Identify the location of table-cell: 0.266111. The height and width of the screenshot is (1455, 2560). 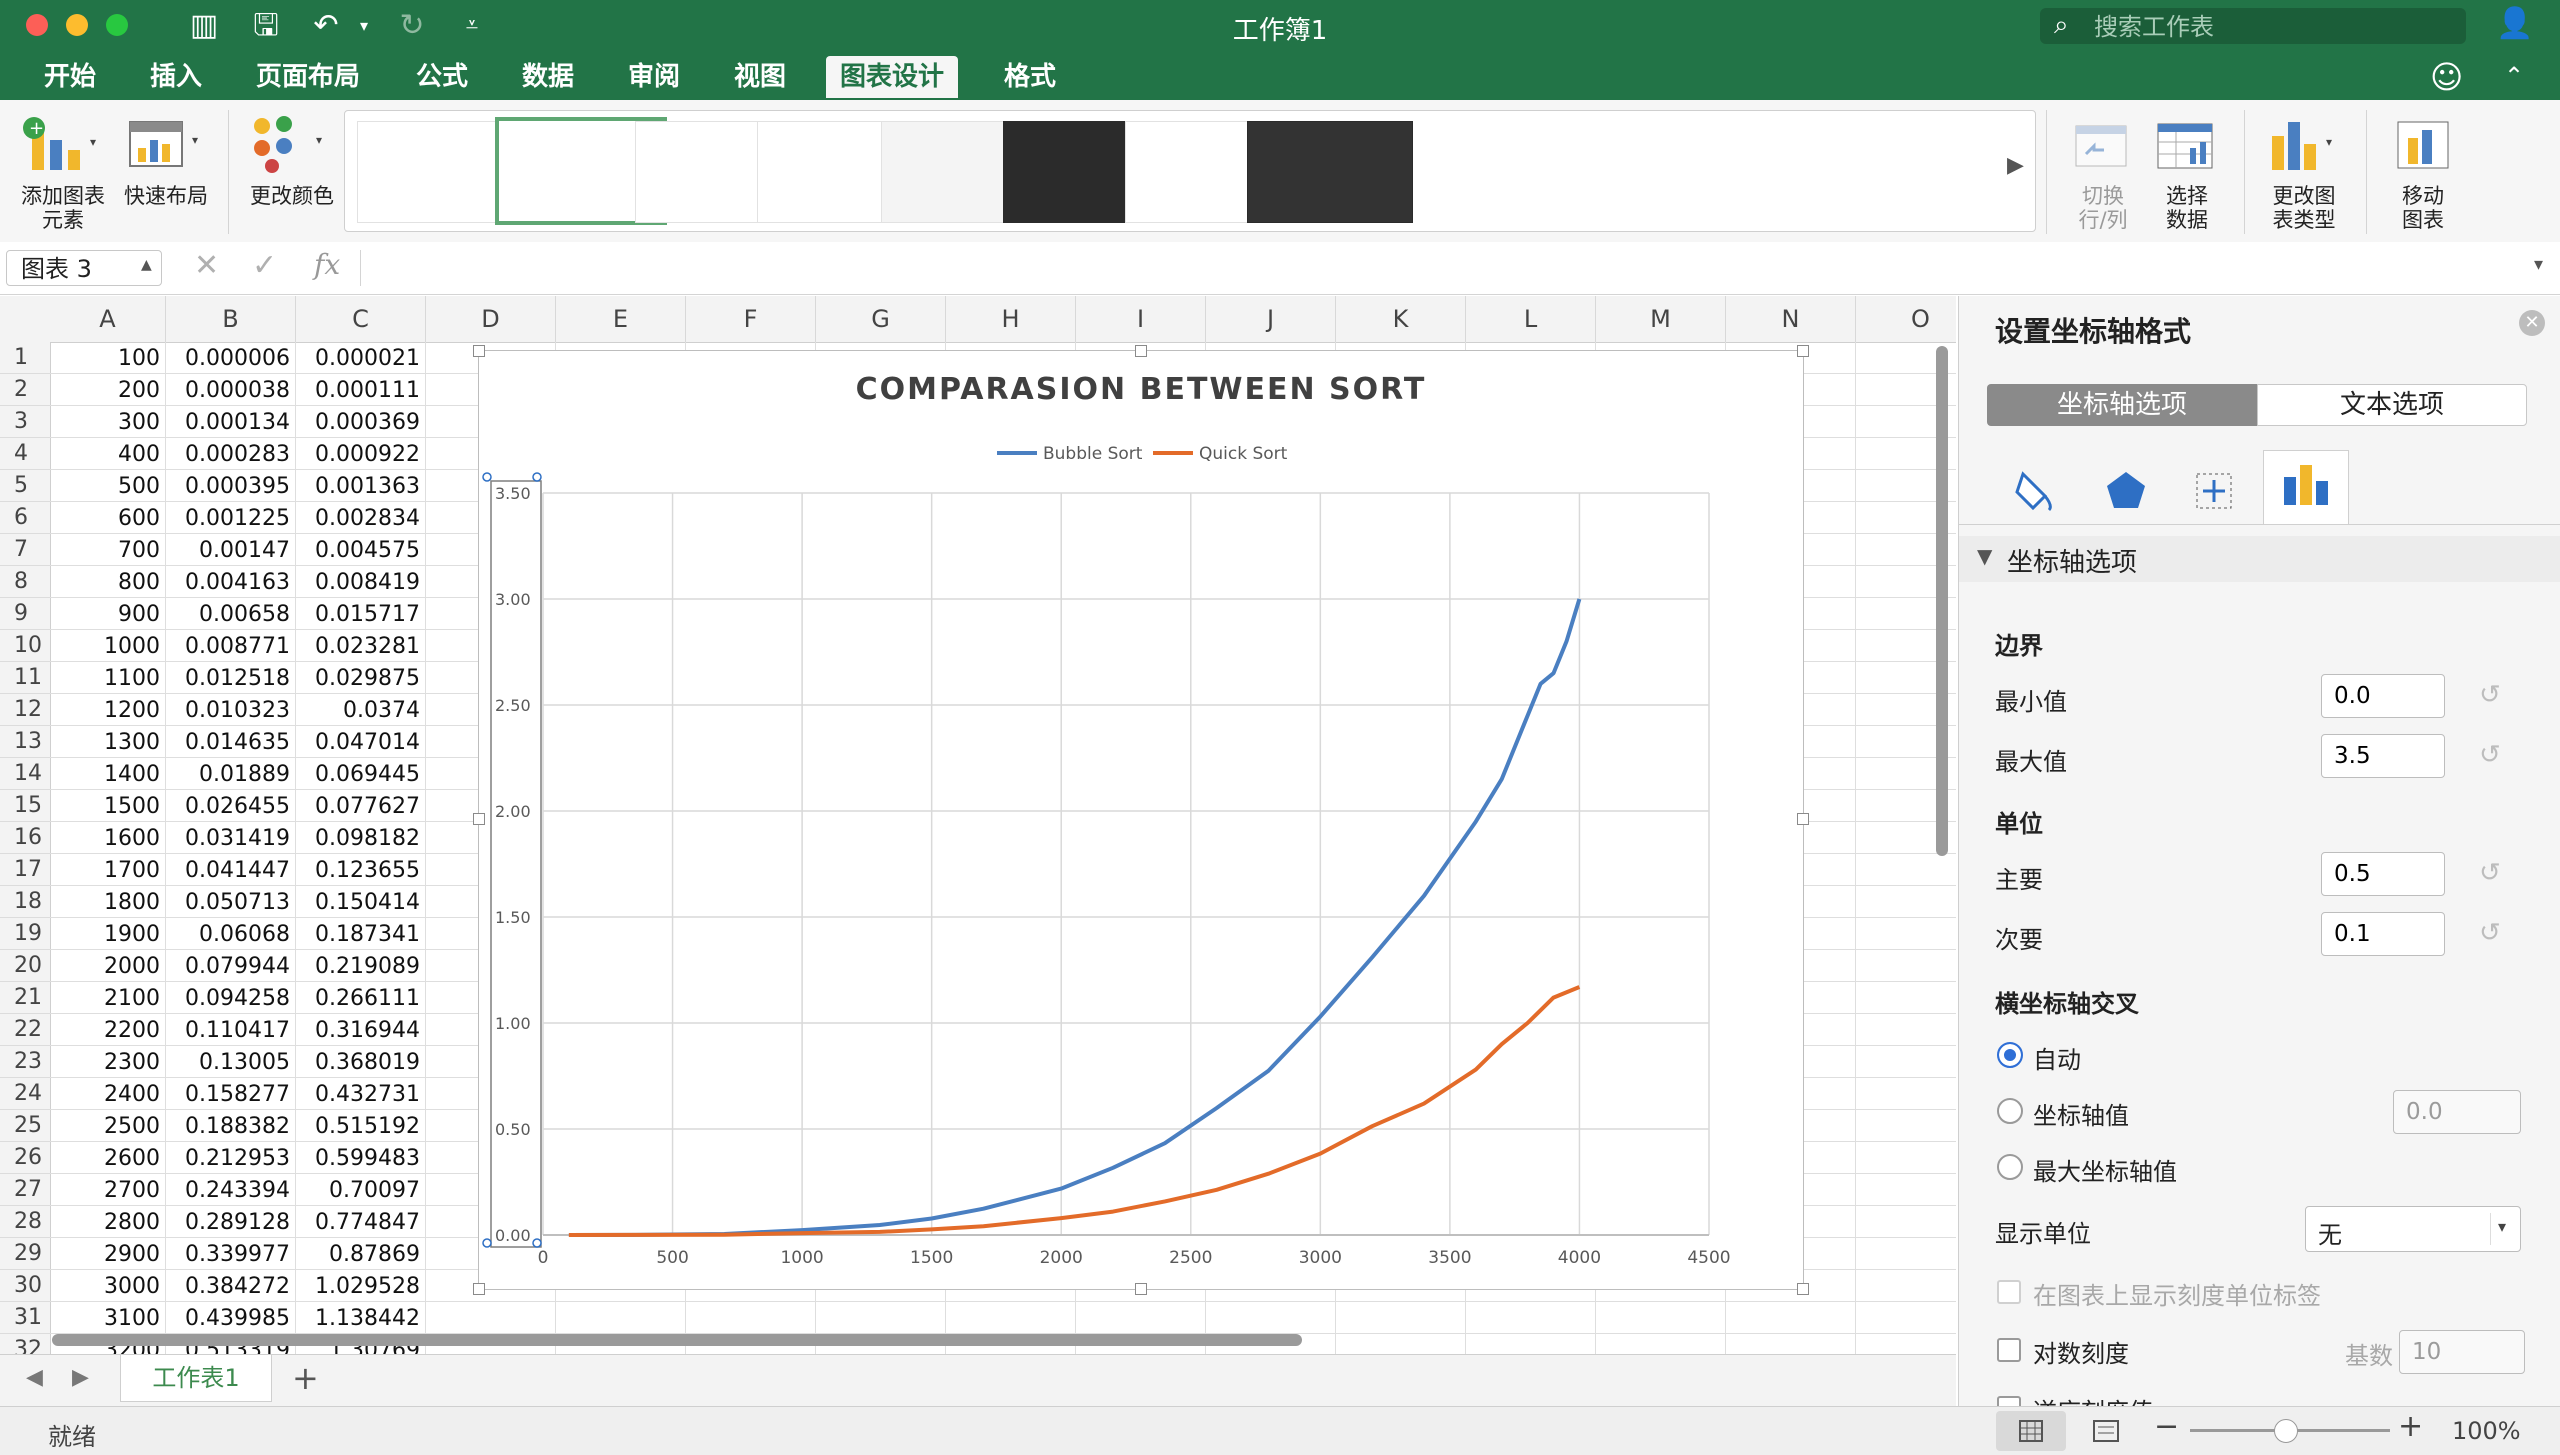
(361, 998).